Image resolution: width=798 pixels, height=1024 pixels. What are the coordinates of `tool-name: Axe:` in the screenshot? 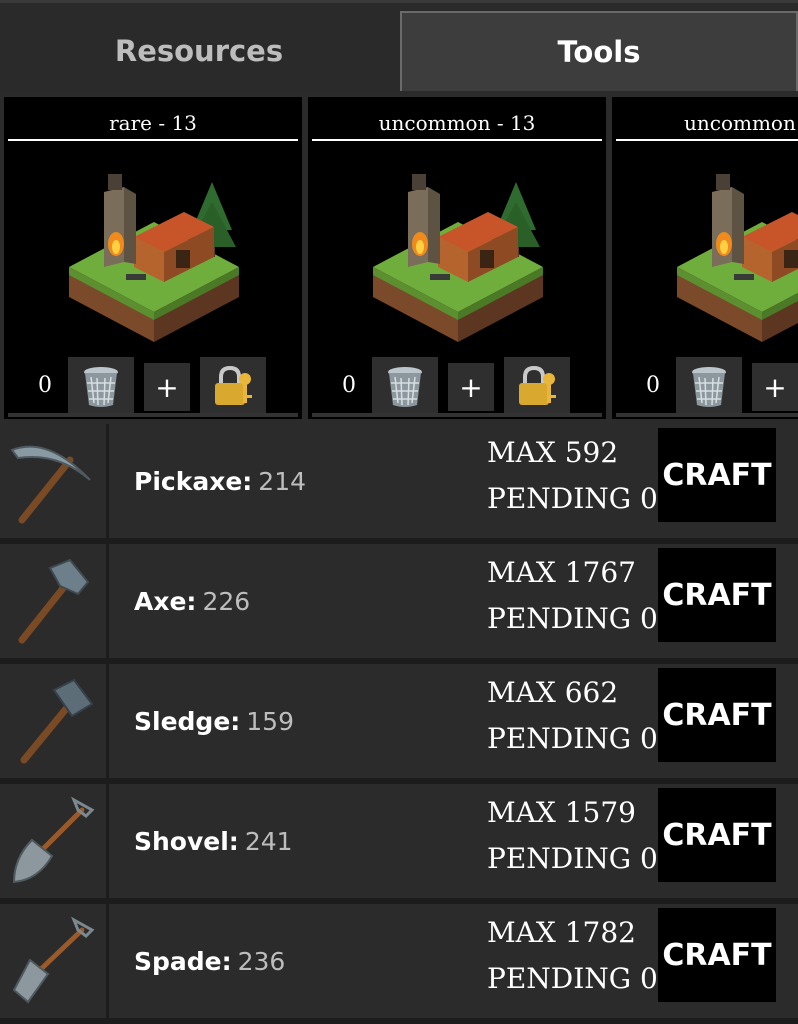 It's located at (165, 601).